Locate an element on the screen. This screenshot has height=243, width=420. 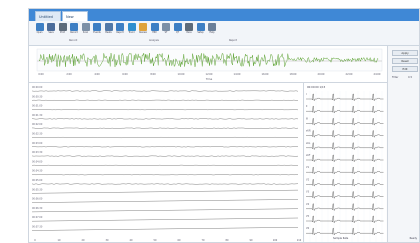
row-time-label: 00:02:30 is located at coordinates (37, 134).